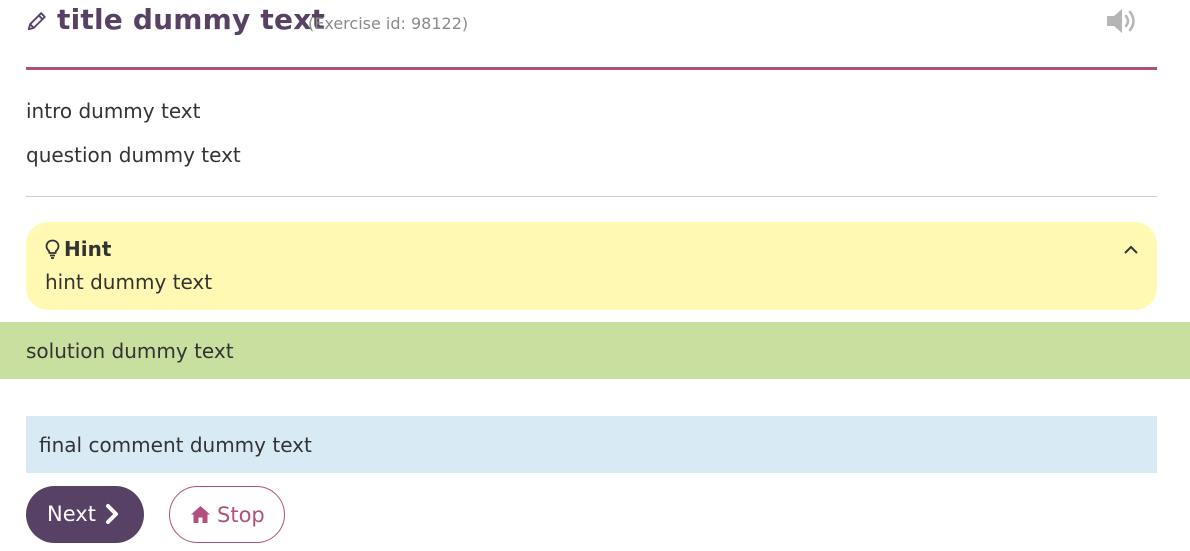 The width and height of the screenshot is (1190, 551). Describe the element at coordinates (591, 196) in the screenshot. I see `divider` at that location.